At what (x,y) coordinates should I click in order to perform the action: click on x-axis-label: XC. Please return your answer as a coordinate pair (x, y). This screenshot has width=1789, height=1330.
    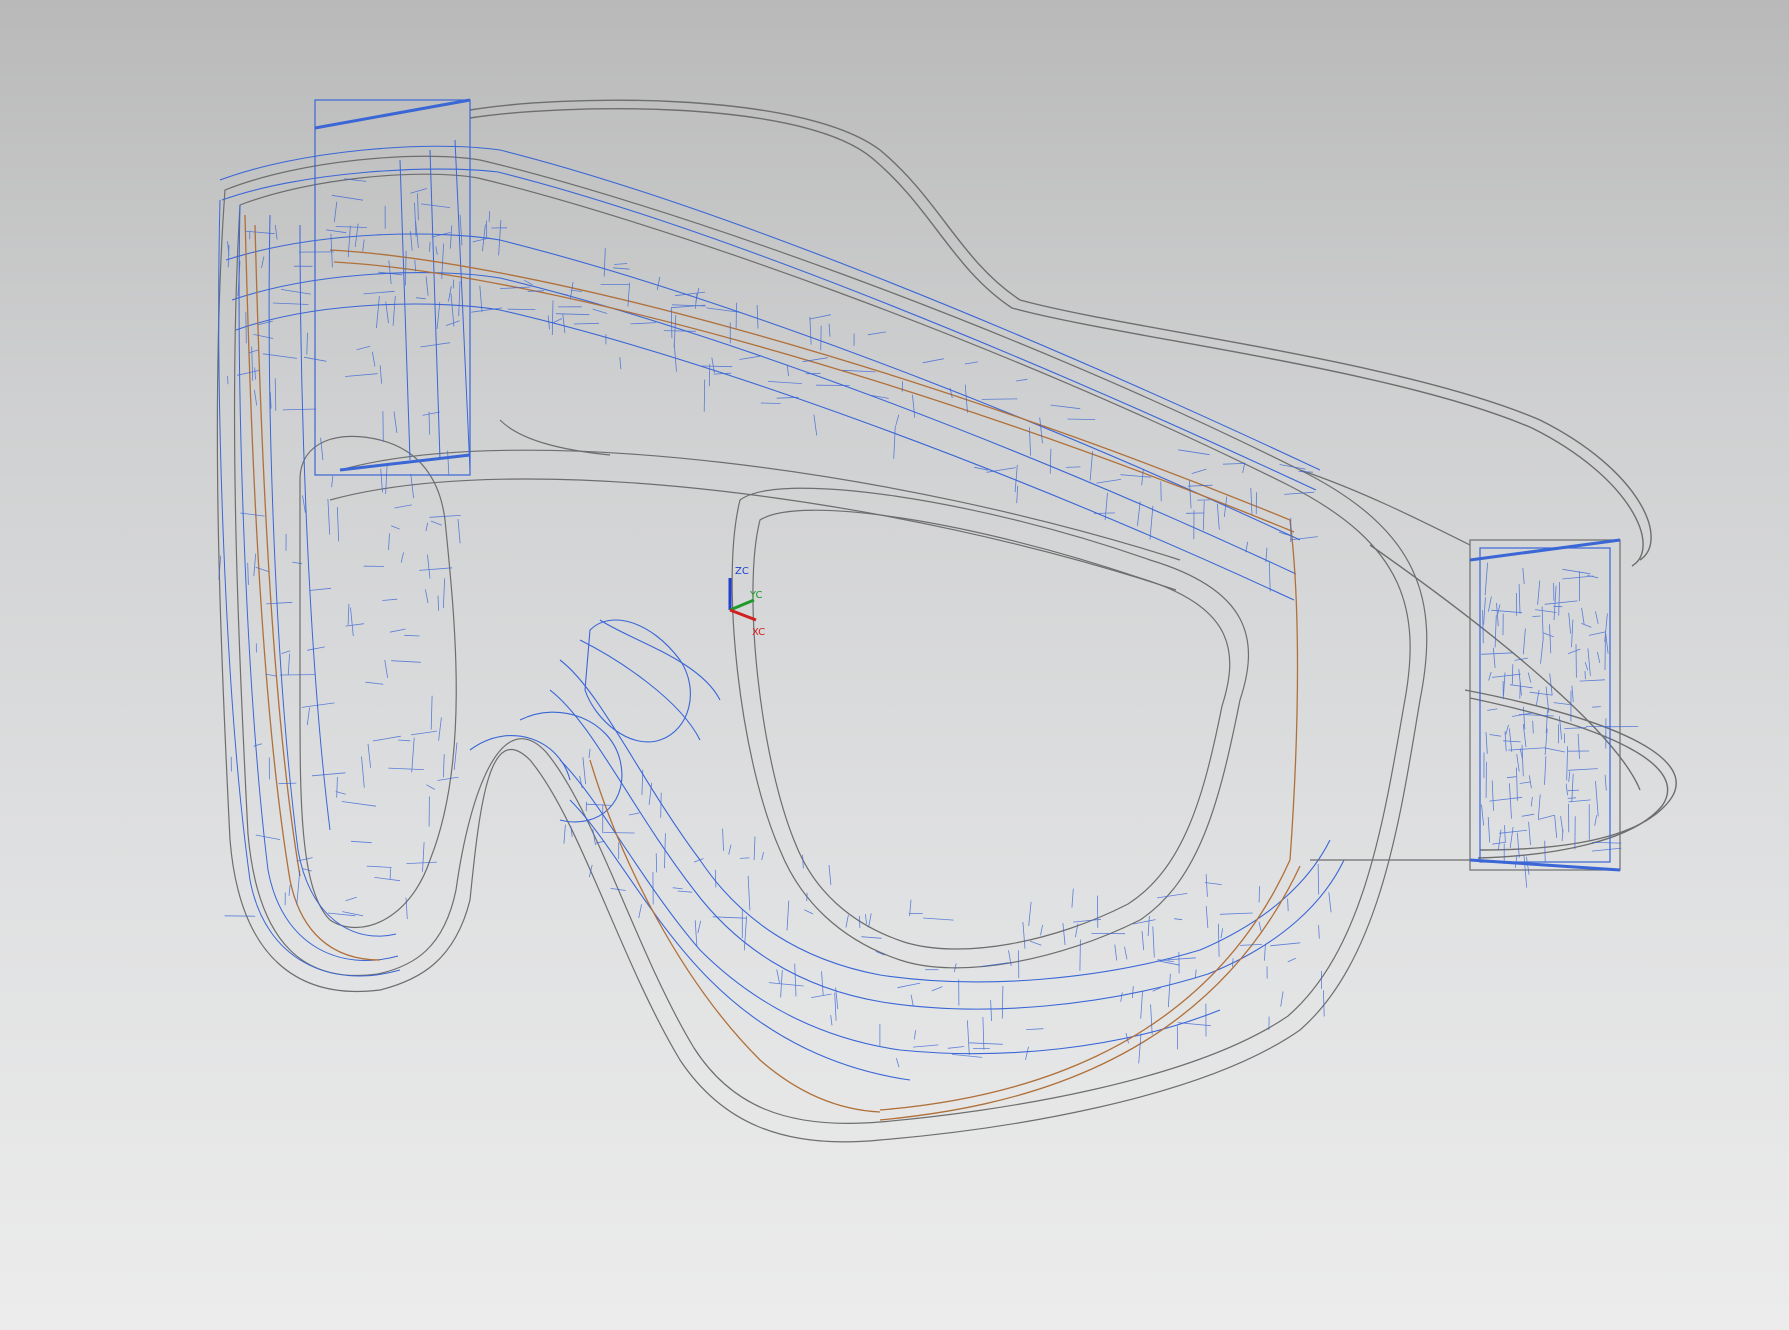
    Looking at the image, I should click on (758, 632).